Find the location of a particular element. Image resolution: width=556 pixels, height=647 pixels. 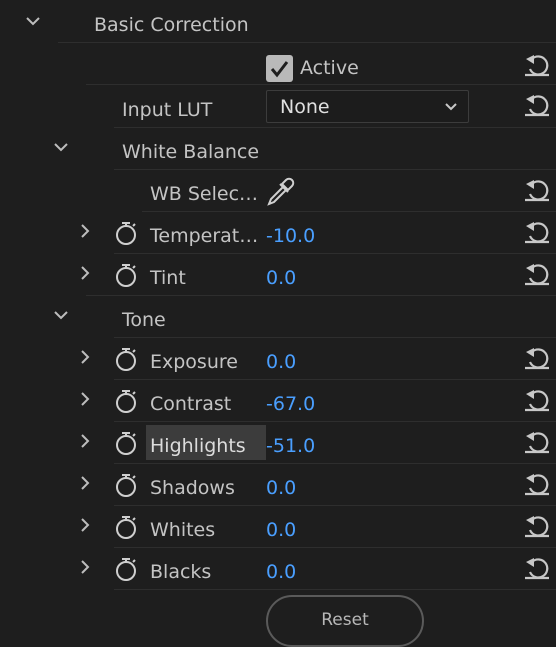

shadows-value: 0.0 is located at coordinates (281, 488).